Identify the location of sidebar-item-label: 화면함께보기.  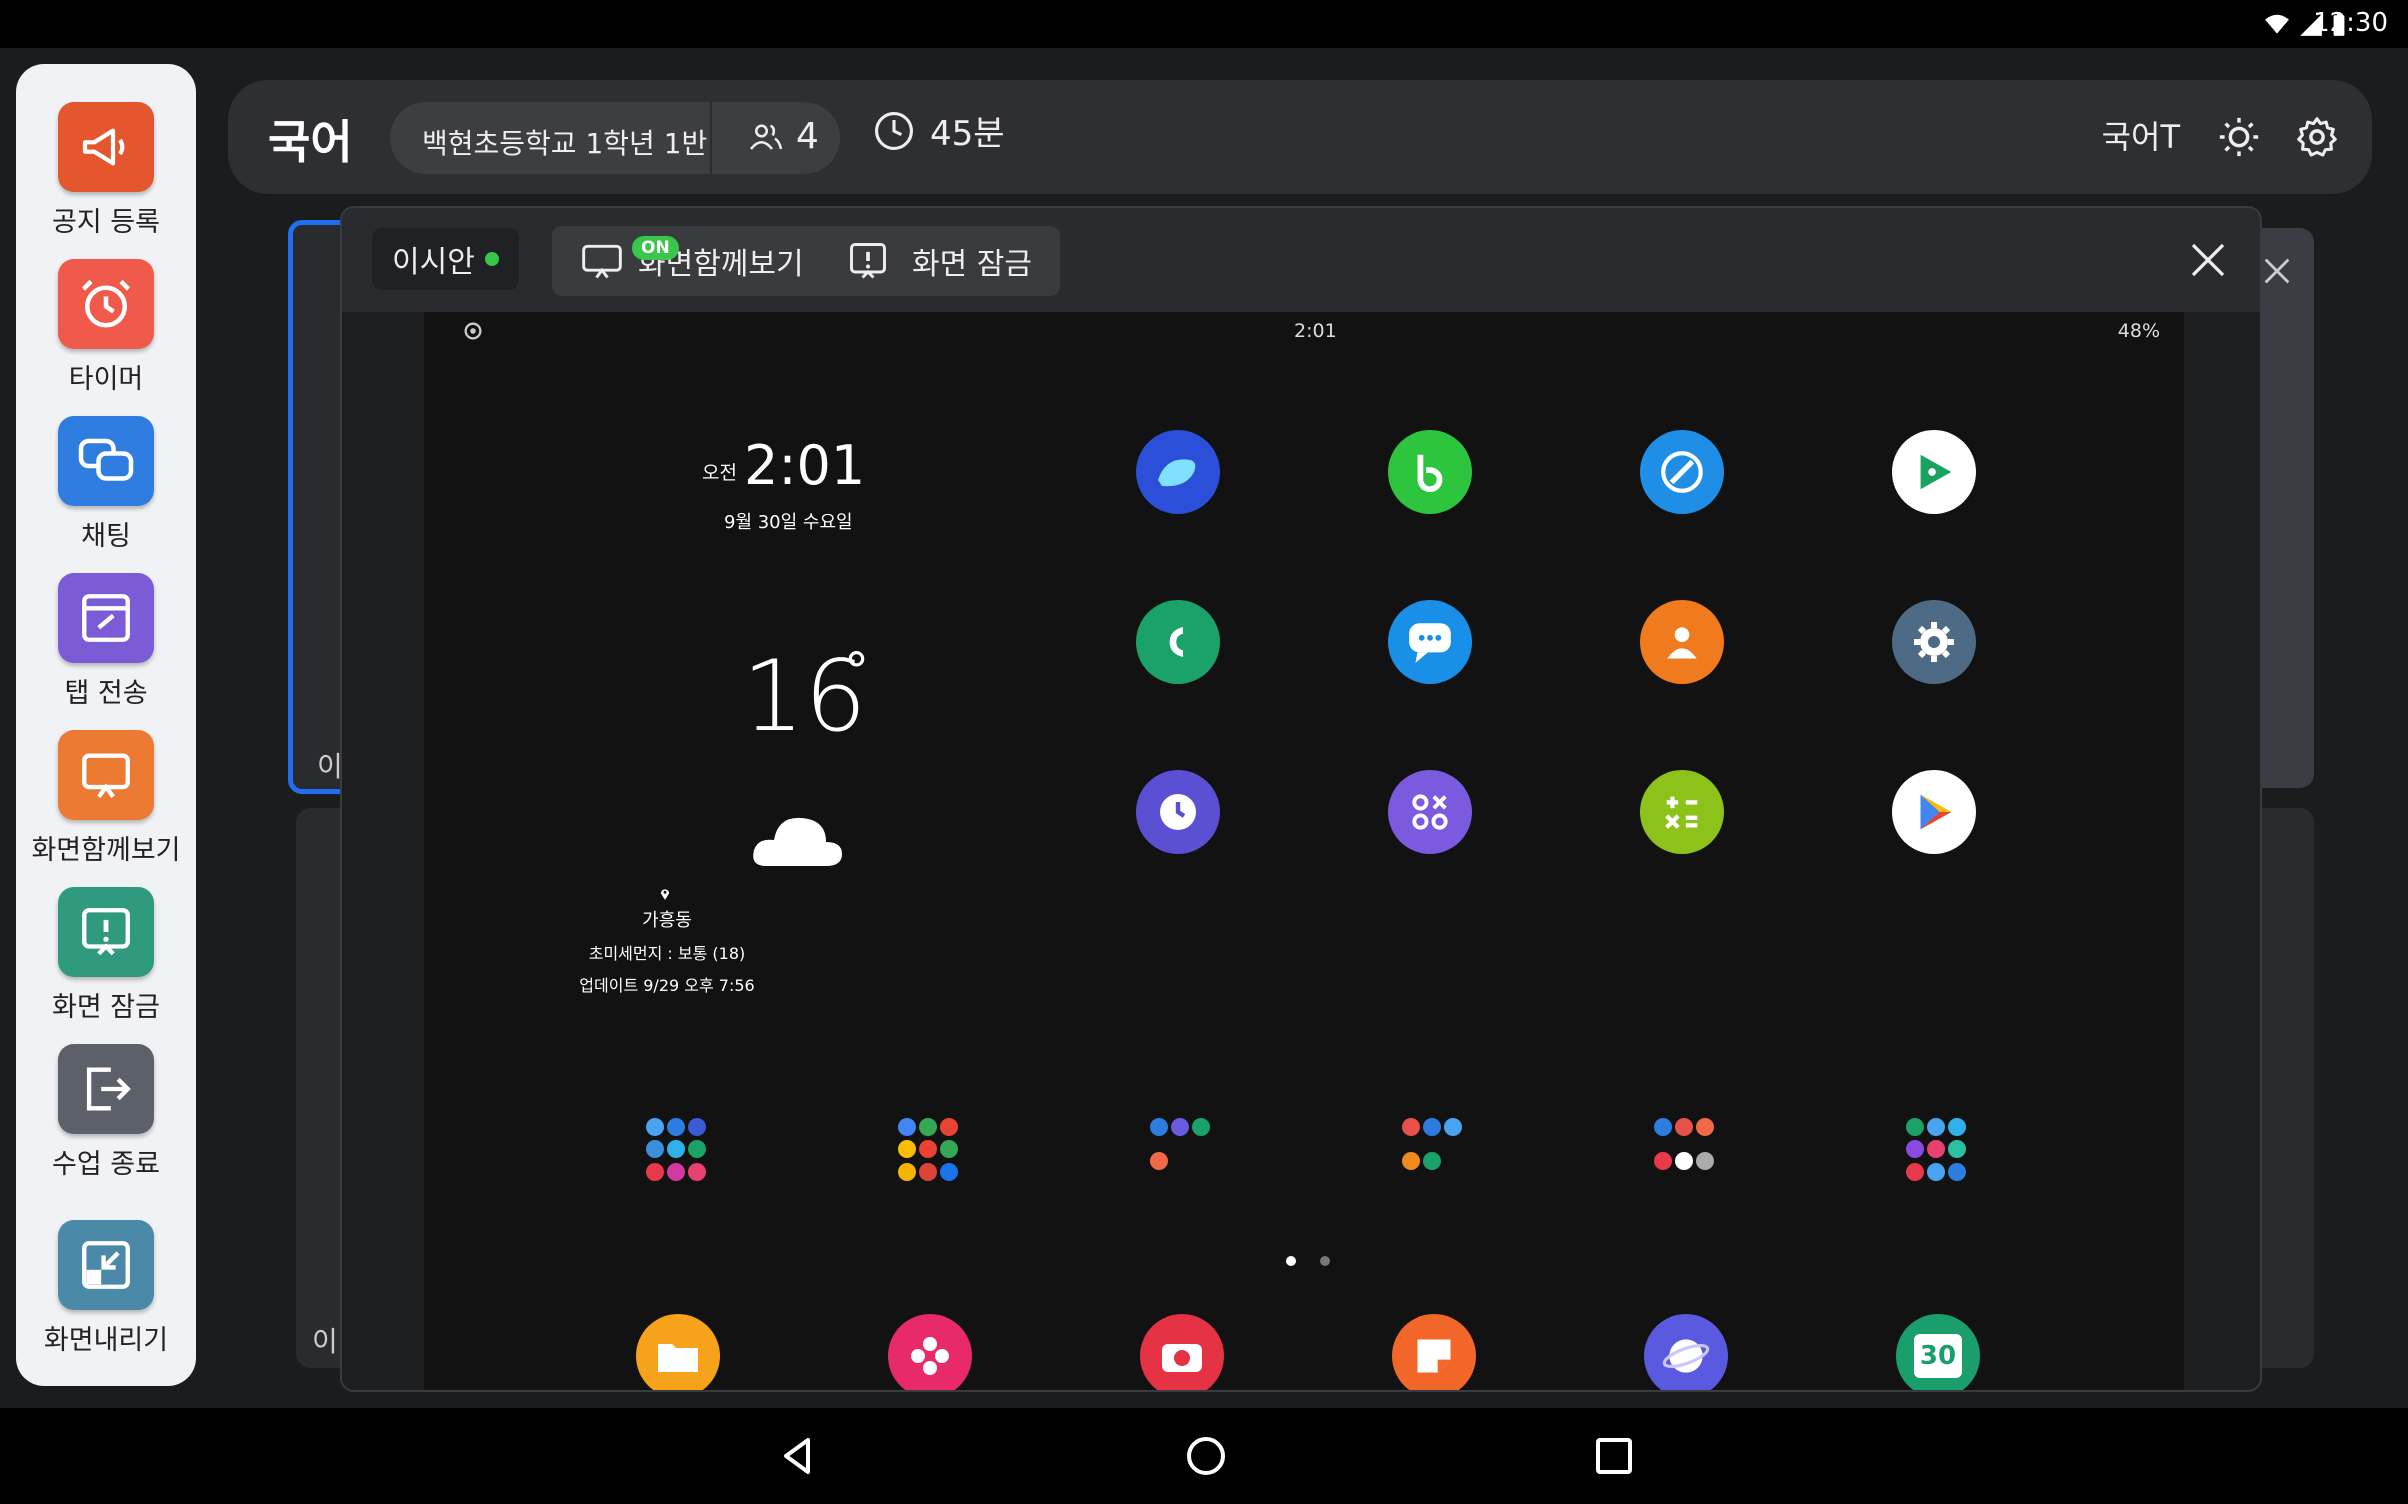
(106, 850).